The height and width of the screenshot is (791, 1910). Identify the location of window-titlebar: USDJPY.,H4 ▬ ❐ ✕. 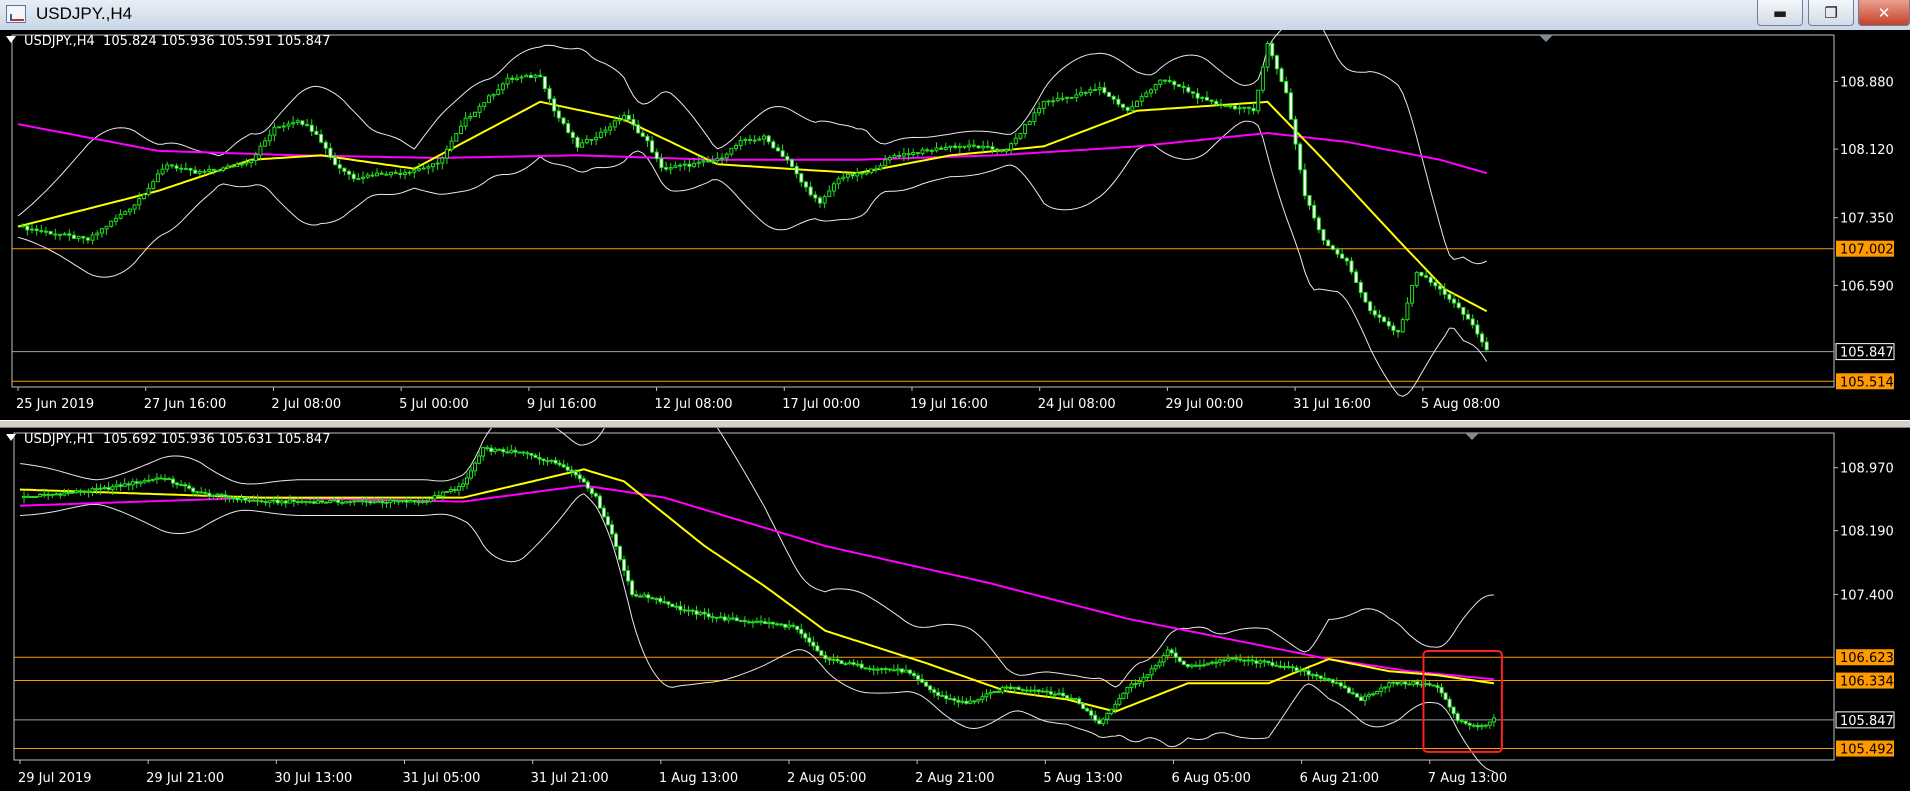
(955, 15).